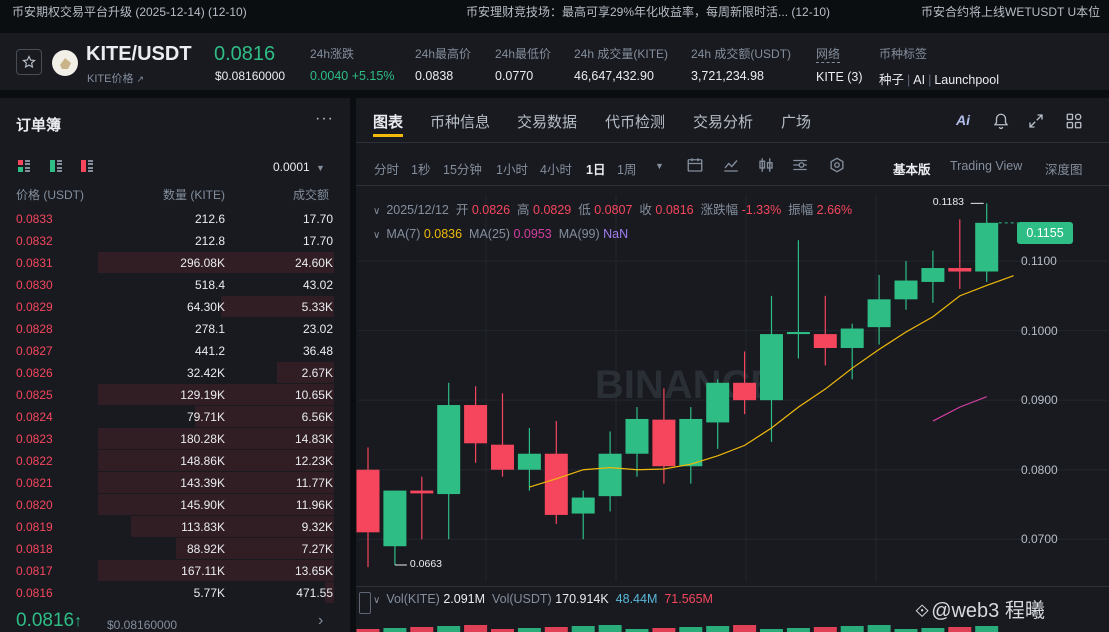 The image size is (1109, 632). I want to click on volume-ma2: 71.565M, so click(688, 599).